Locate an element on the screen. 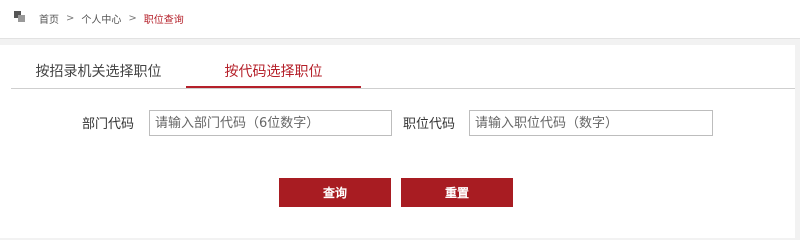 The height and width of the screenshot is (240, 800). breadcrumb: 首页 > 个人中心 > 职位查询 is located at coordinates (111, 18).